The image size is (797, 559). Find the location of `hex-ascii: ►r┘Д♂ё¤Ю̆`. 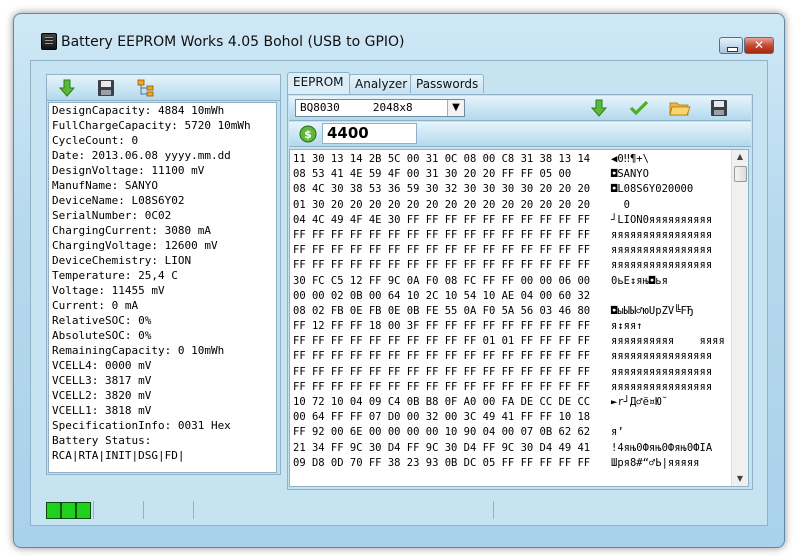

hex-ascii: ►r┘Д♂ё¤Ю̆ is located at coordinates (636, 402).